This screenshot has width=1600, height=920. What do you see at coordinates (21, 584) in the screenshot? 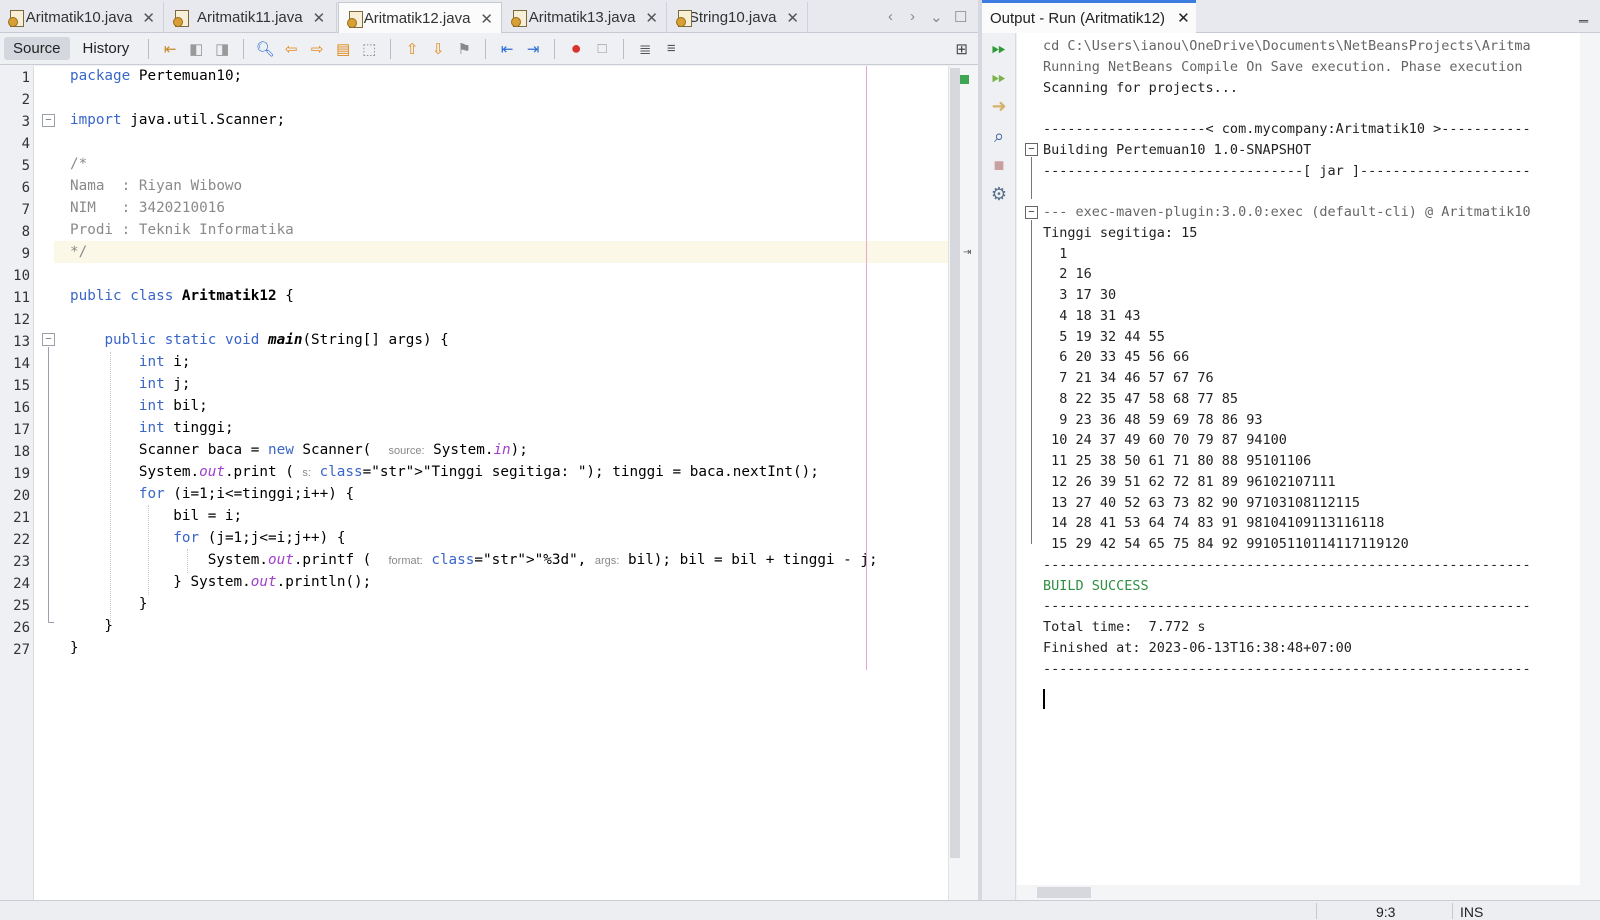
I see `line-number: 24` at bounding box center [21, 584].